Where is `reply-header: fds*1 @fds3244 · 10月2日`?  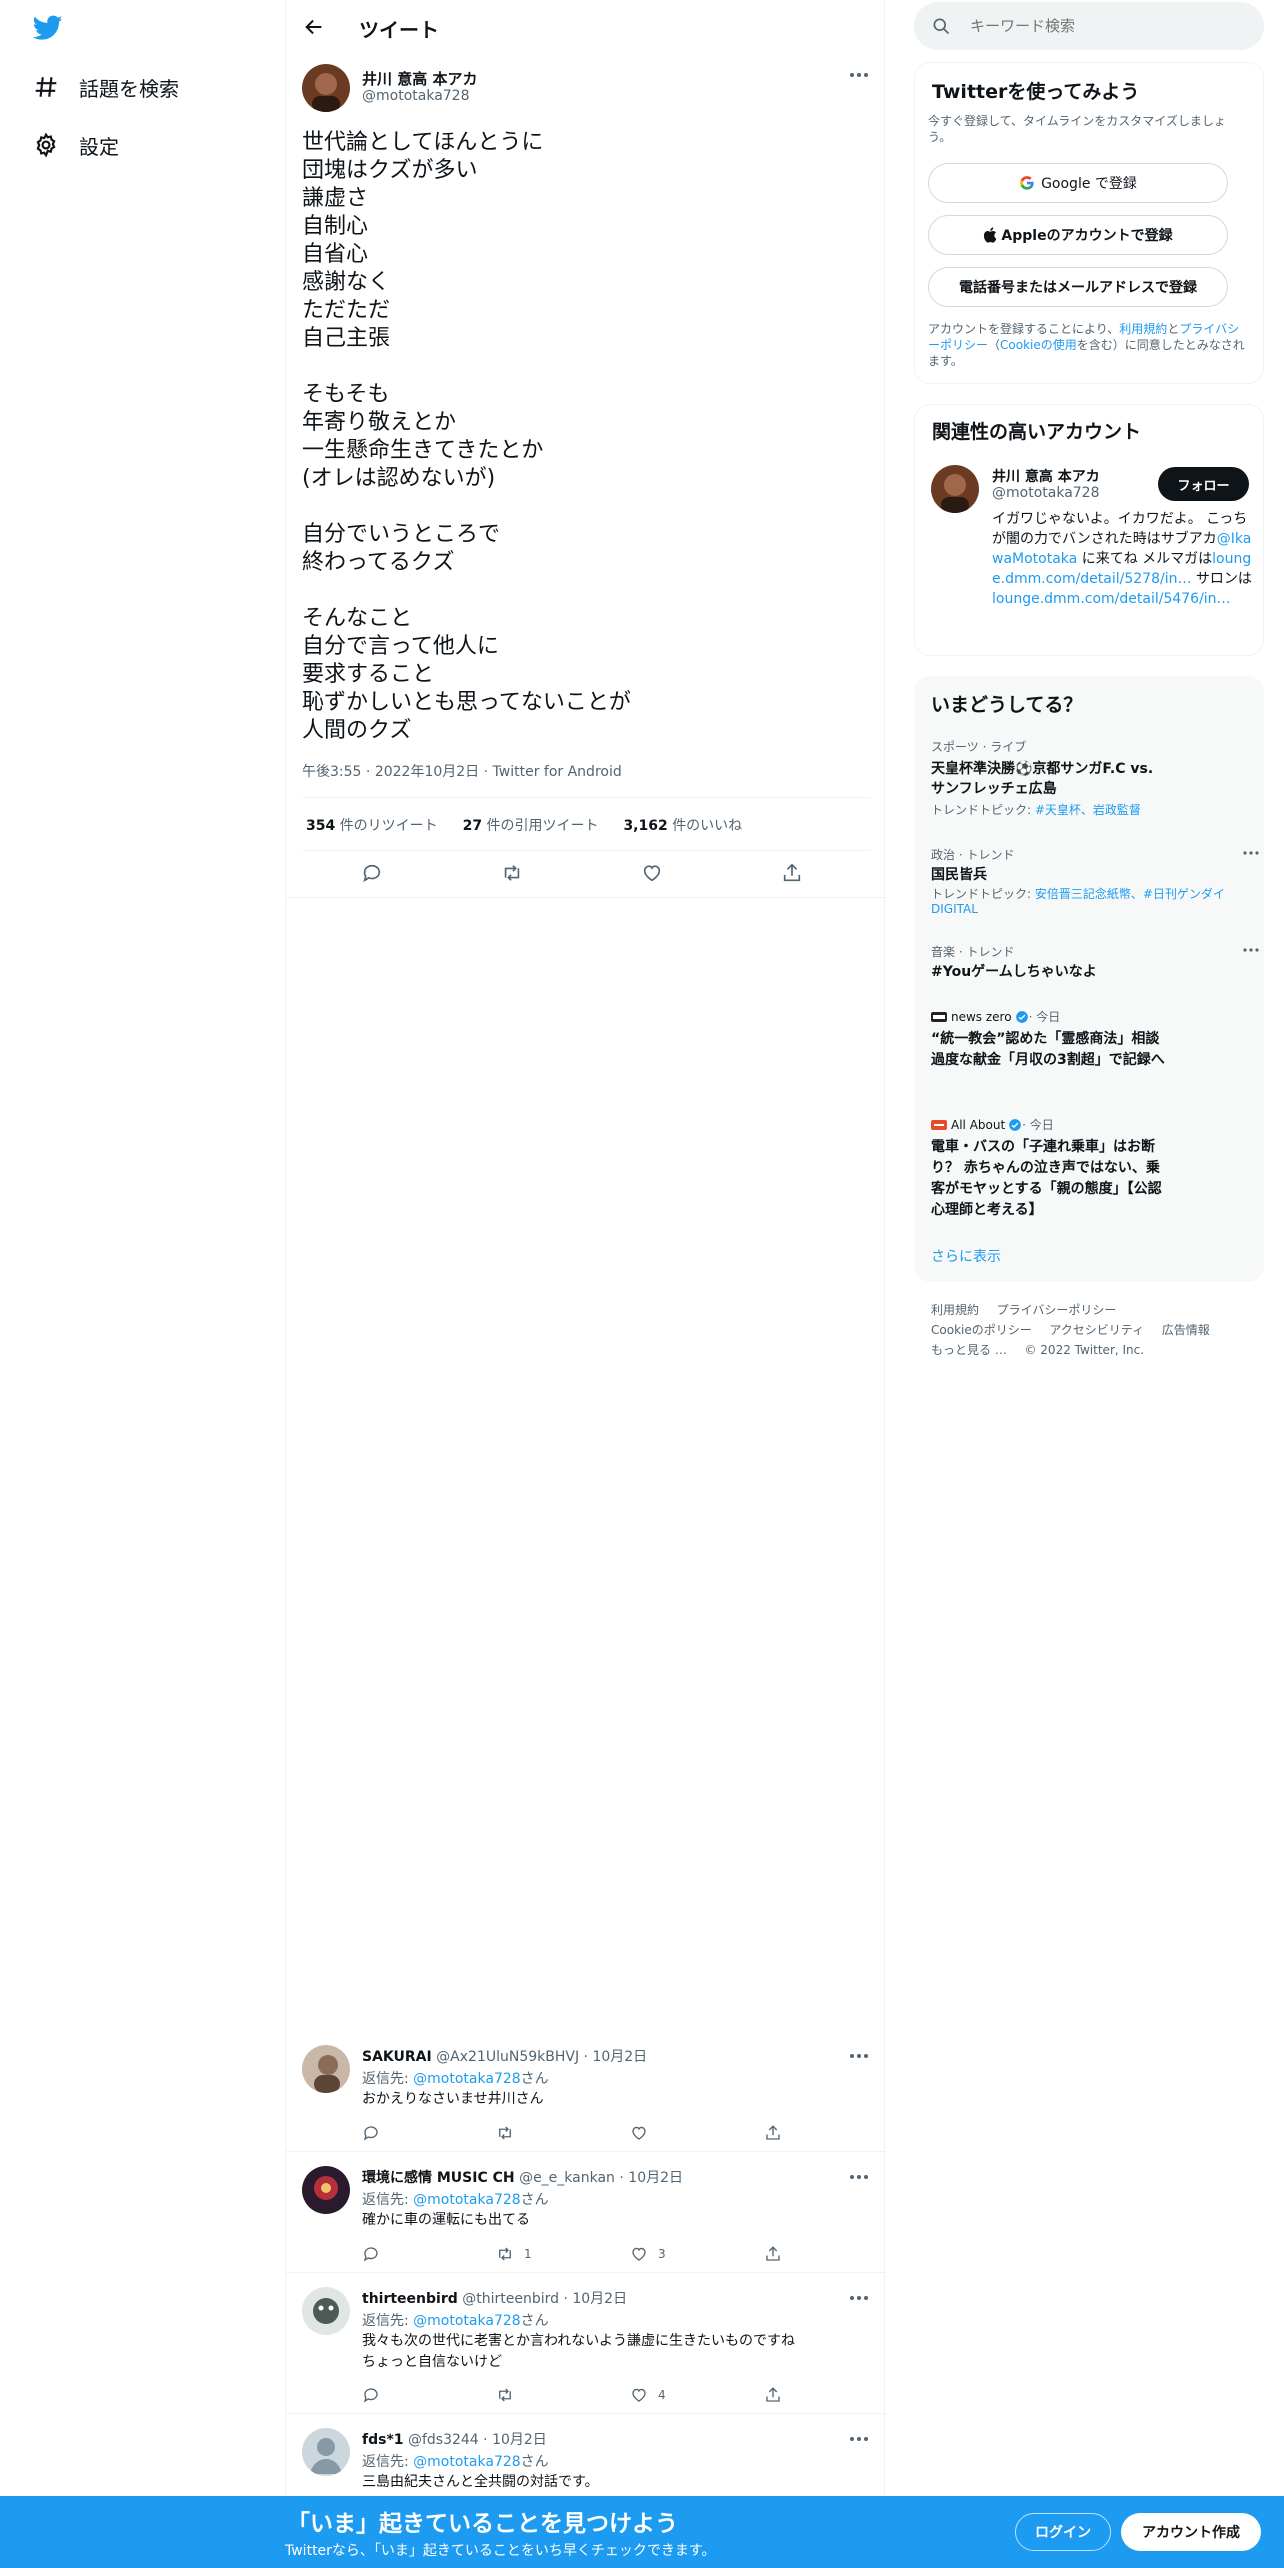 reply-header: fds*1 @fds3244 · 10月2日 is located at coordinates (454, 2440).